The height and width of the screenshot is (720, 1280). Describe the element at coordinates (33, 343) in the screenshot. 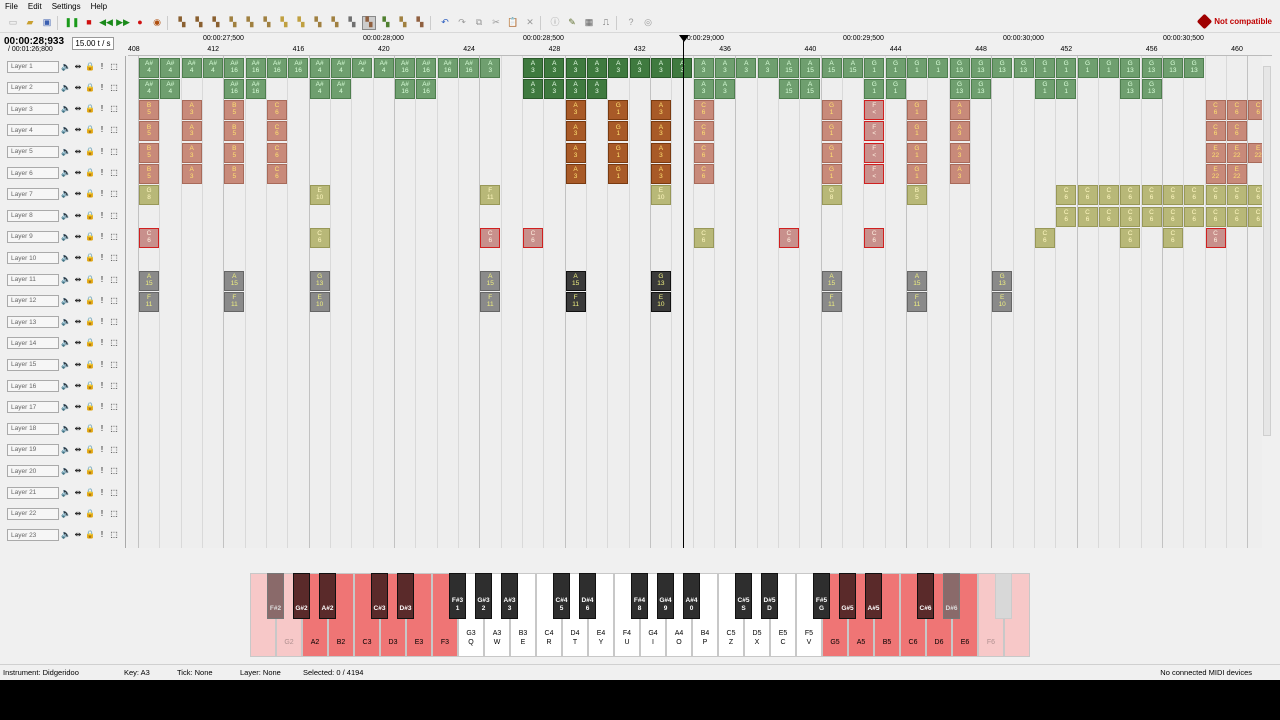

I see `layer-name-field: Layer 14` at that location.